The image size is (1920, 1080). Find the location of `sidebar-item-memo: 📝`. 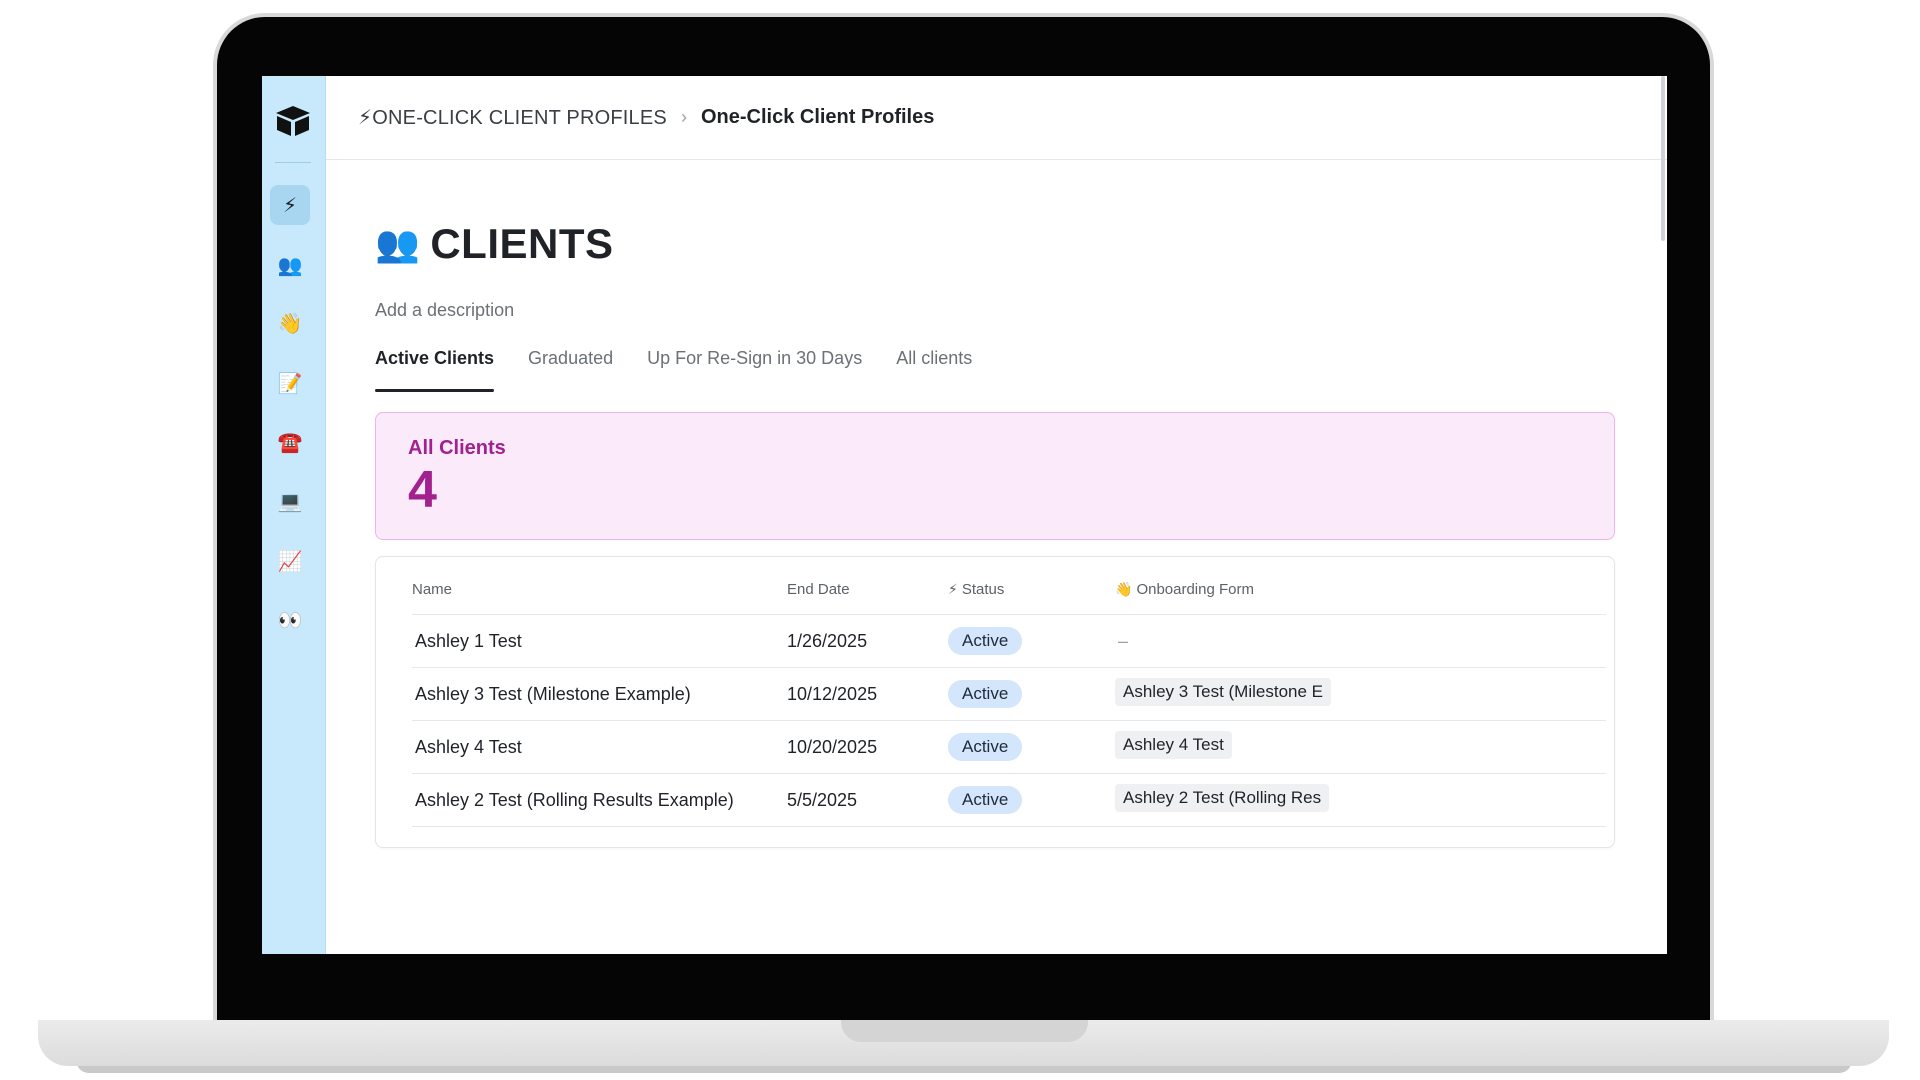

sidebar-item-memo: 📝 is located at coordinates (290, 383).